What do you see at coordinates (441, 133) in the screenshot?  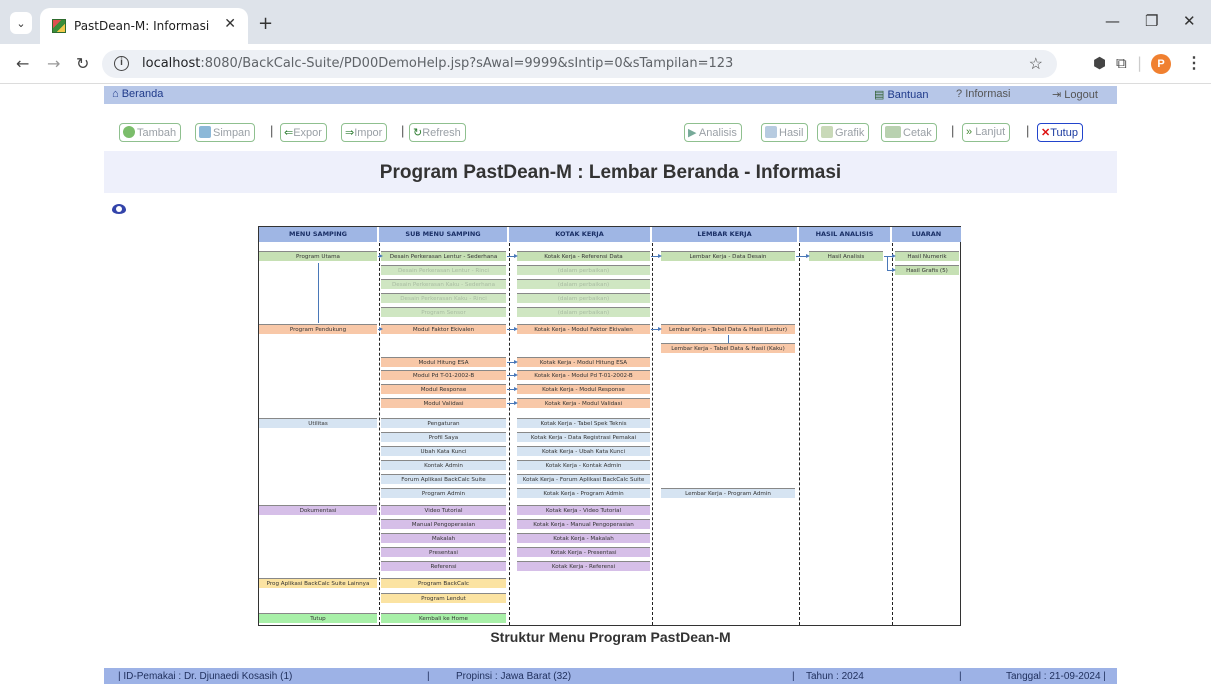 I see `refresh-label: Refresh` at bounding box center [441, 133].